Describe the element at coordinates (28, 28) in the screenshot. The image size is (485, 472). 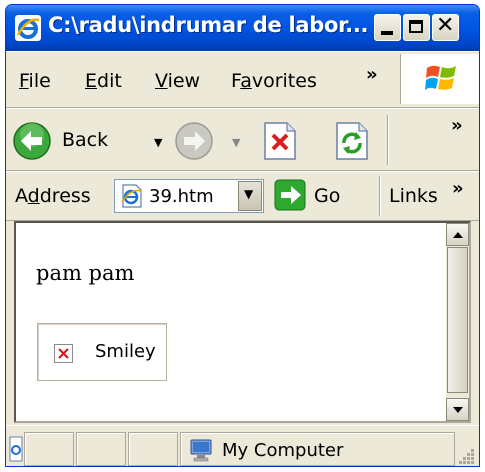
I see `ie-icon` at that location.